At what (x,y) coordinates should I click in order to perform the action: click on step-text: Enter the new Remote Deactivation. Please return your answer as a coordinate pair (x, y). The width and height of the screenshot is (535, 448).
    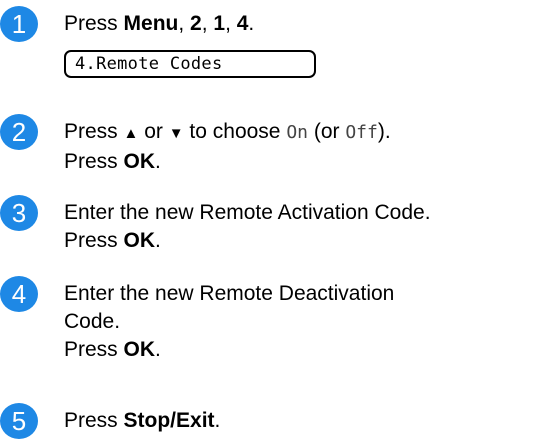
    Looking at the image, I should click on (229, 293).